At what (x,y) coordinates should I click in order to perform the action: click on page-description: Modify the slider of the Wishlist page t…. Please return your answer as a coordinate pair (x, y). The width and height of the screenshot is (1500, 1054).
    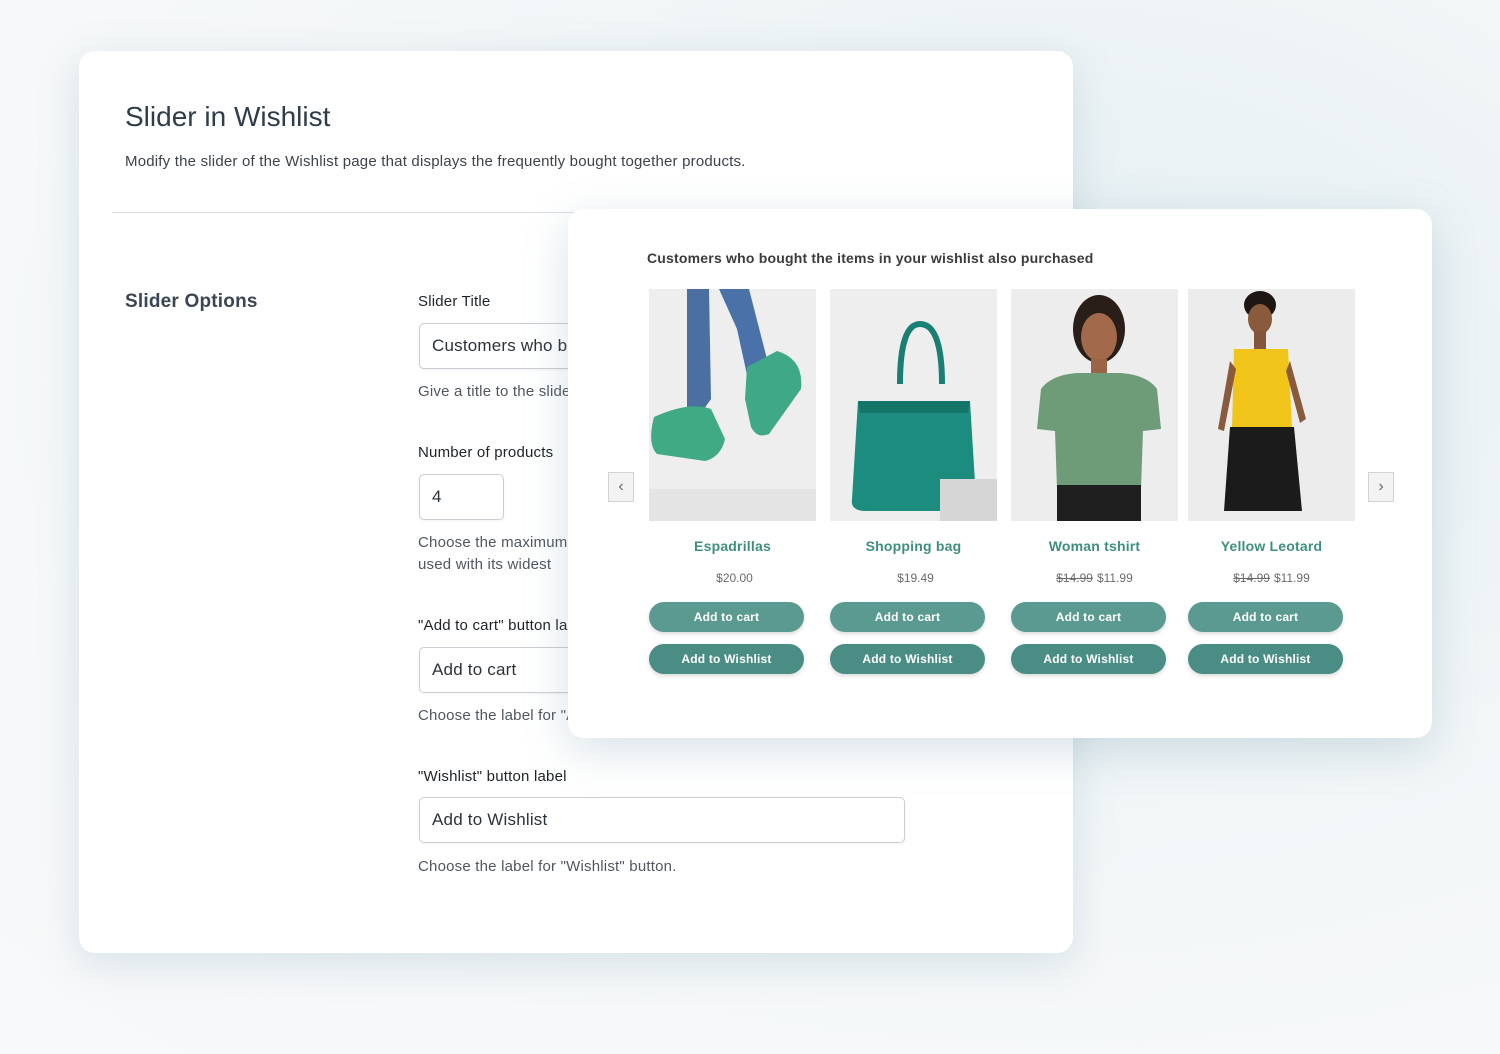
    Looking at the image, I should click on (435, 161).